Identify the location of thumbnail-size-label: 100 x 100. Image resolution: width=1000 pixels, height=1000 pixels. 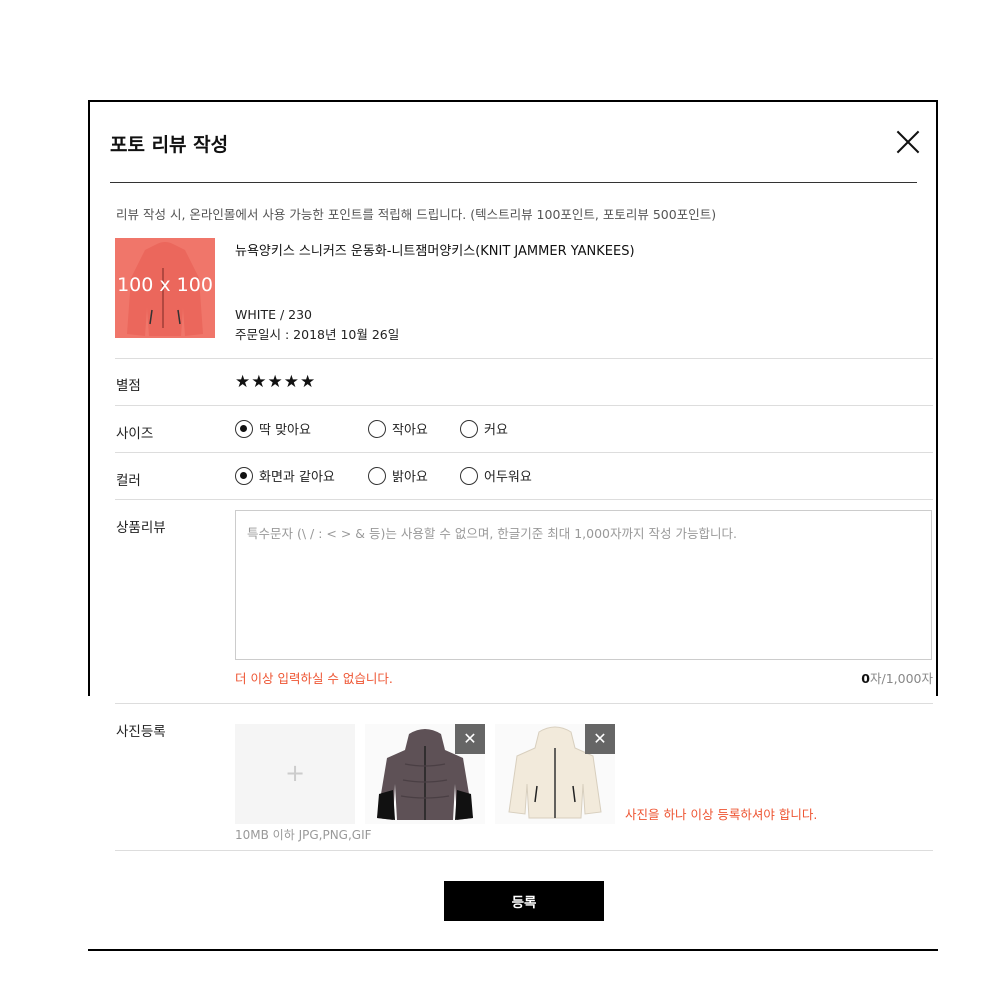
(165, 285).